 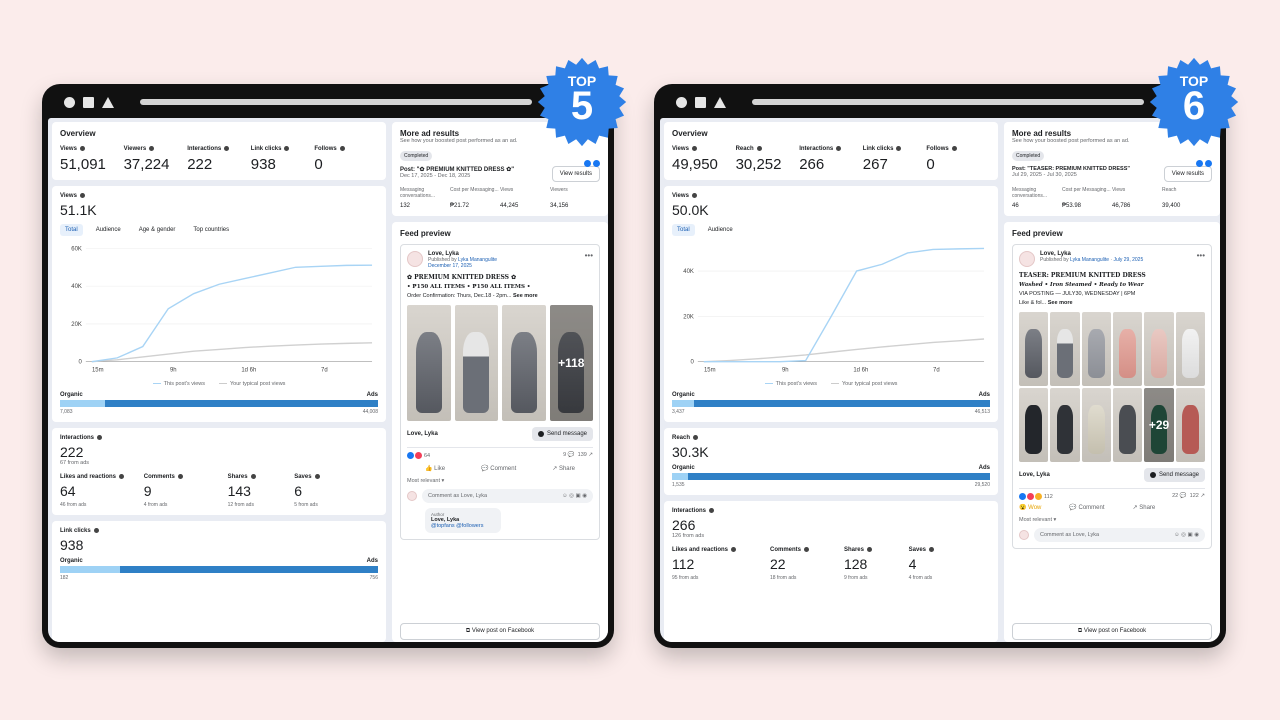 What do you see at coordinates (173, 371) in the screenshot?
I see `x-tick-label: 9h` at bounding box center [173, 371].